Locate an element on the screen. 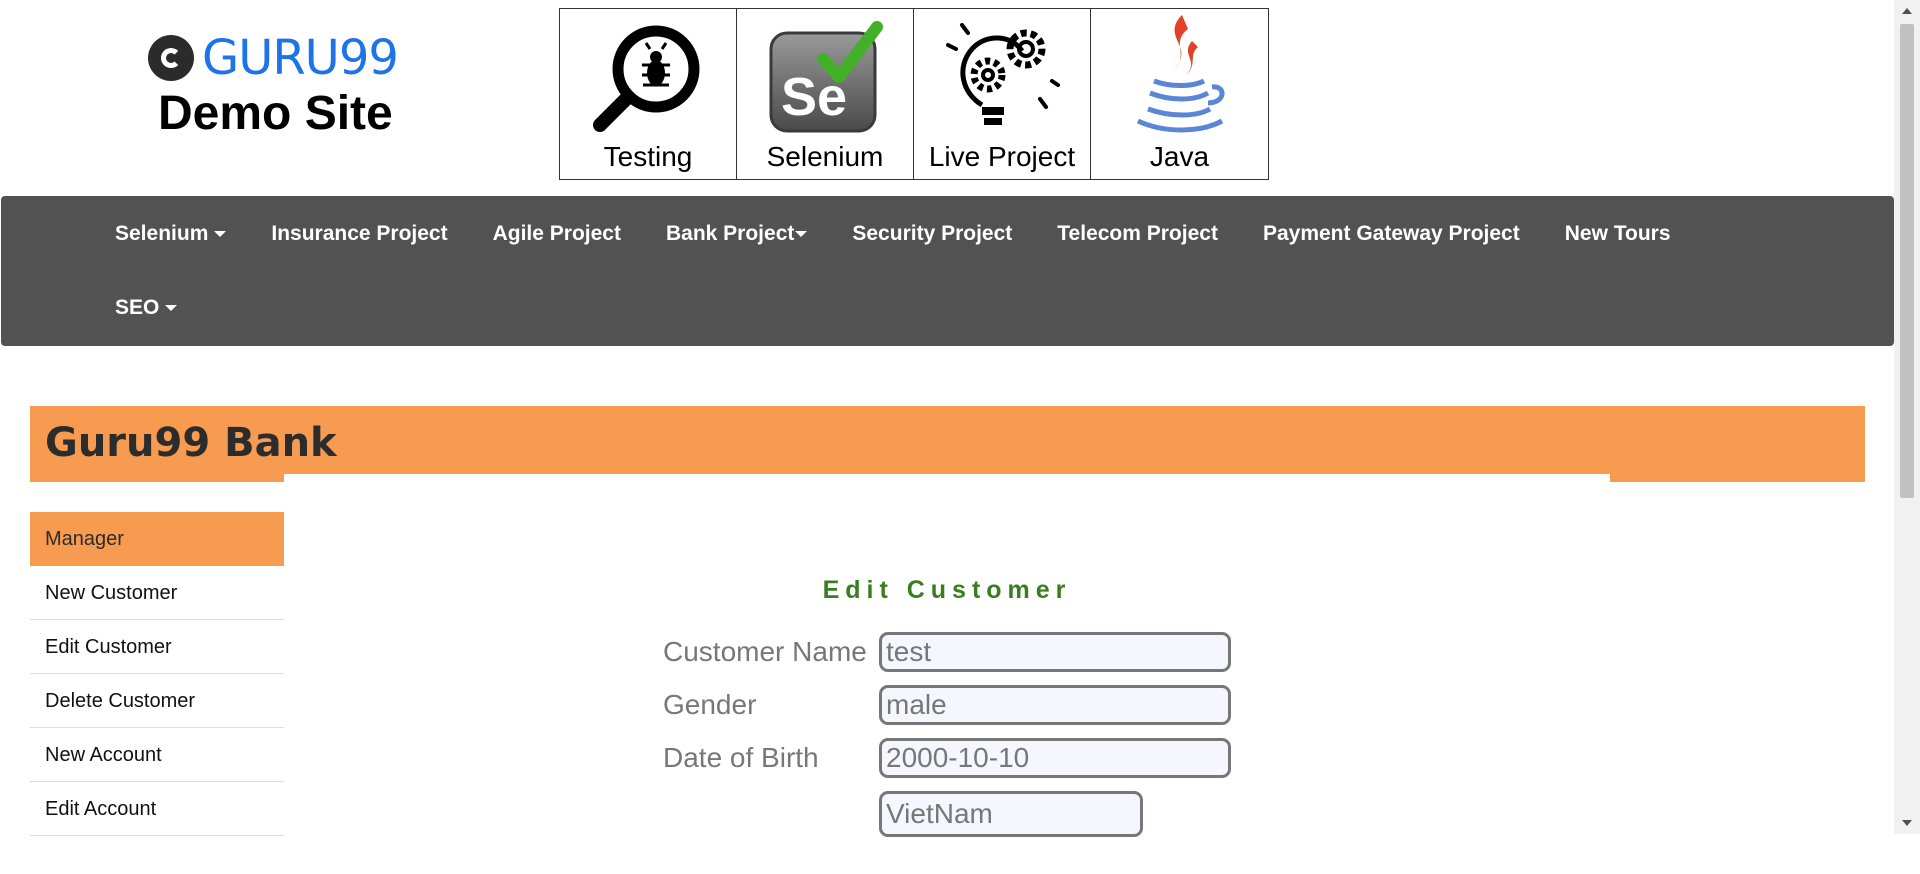  tile-java: Java is located at coordinates (1179, 94).